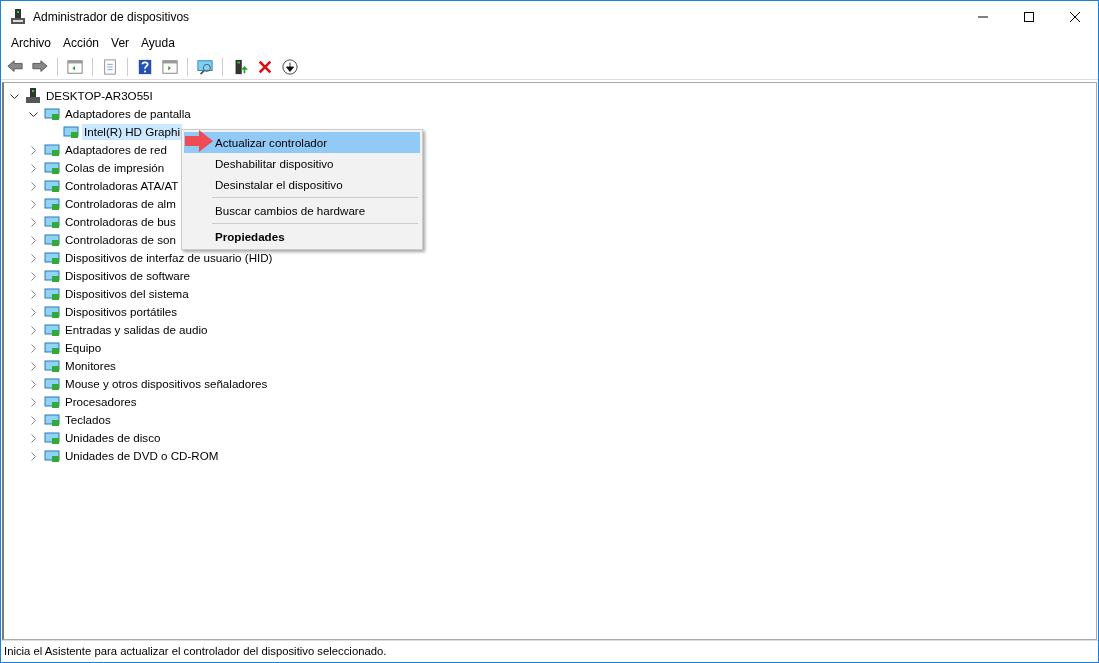 The image size is (1099, 663). Describe the element at coordinates (302, 236) in the screenshot. I see `menu-item: Propiedades` at that location.